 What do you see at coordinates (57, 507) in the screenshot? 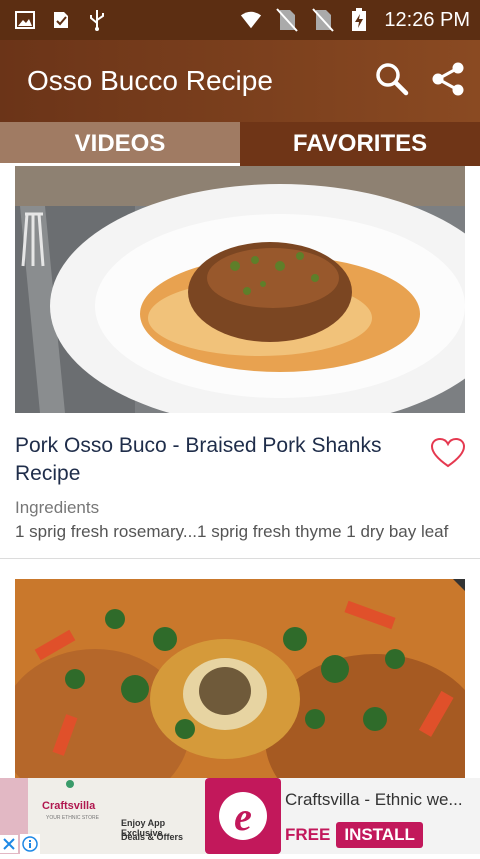
I see `recipe-ingredients-label: Ingredients` at bounding box center [57, 507].